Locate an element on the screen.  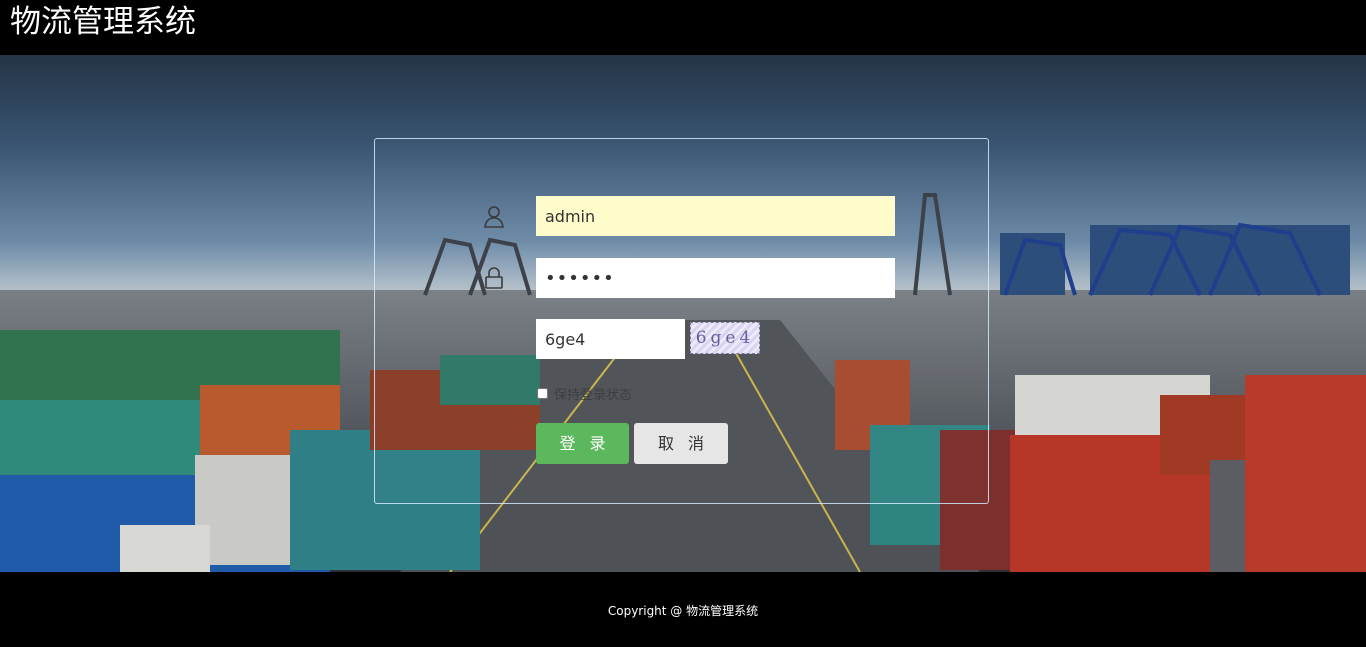
captcha-image: 6ge4 is located at coordinates (725, 338).